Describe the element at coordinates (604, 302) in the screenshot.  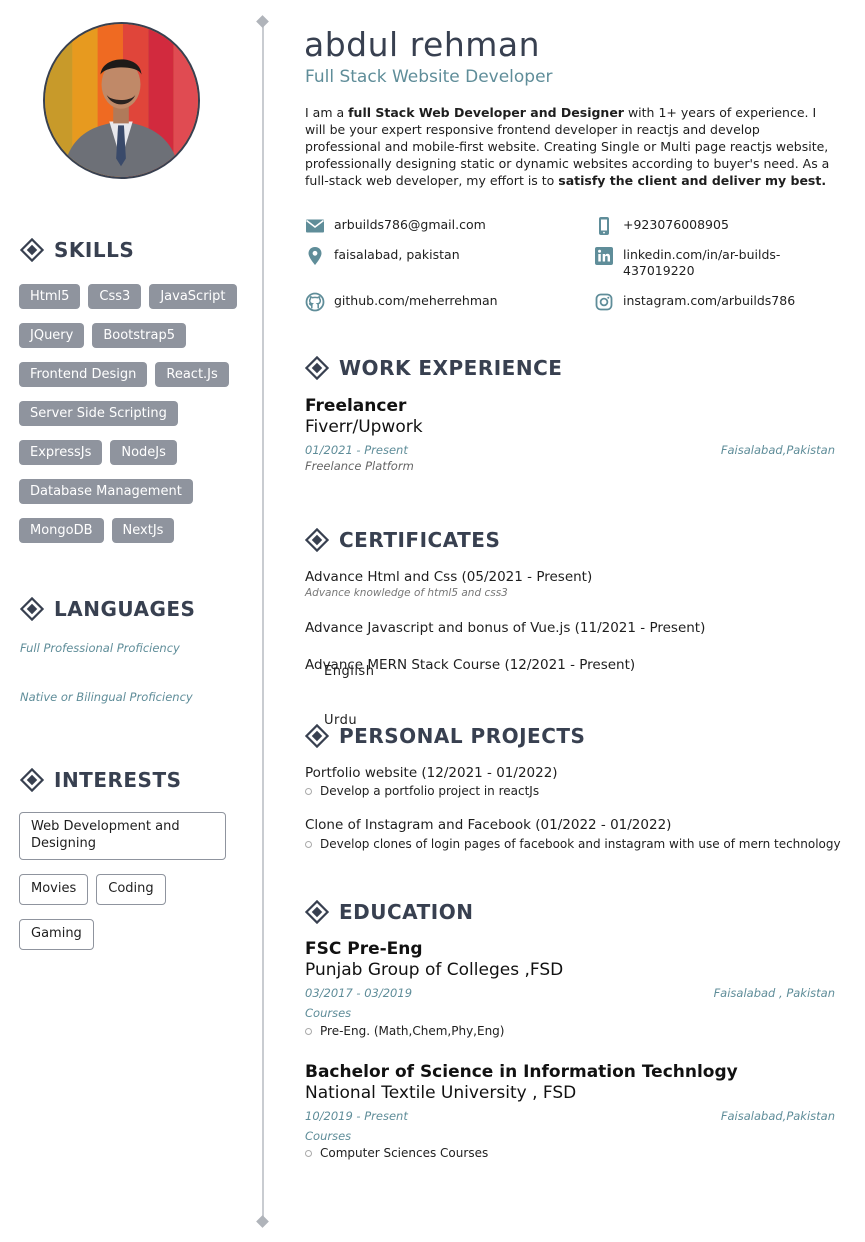
I see `instagram-icon` at that location.